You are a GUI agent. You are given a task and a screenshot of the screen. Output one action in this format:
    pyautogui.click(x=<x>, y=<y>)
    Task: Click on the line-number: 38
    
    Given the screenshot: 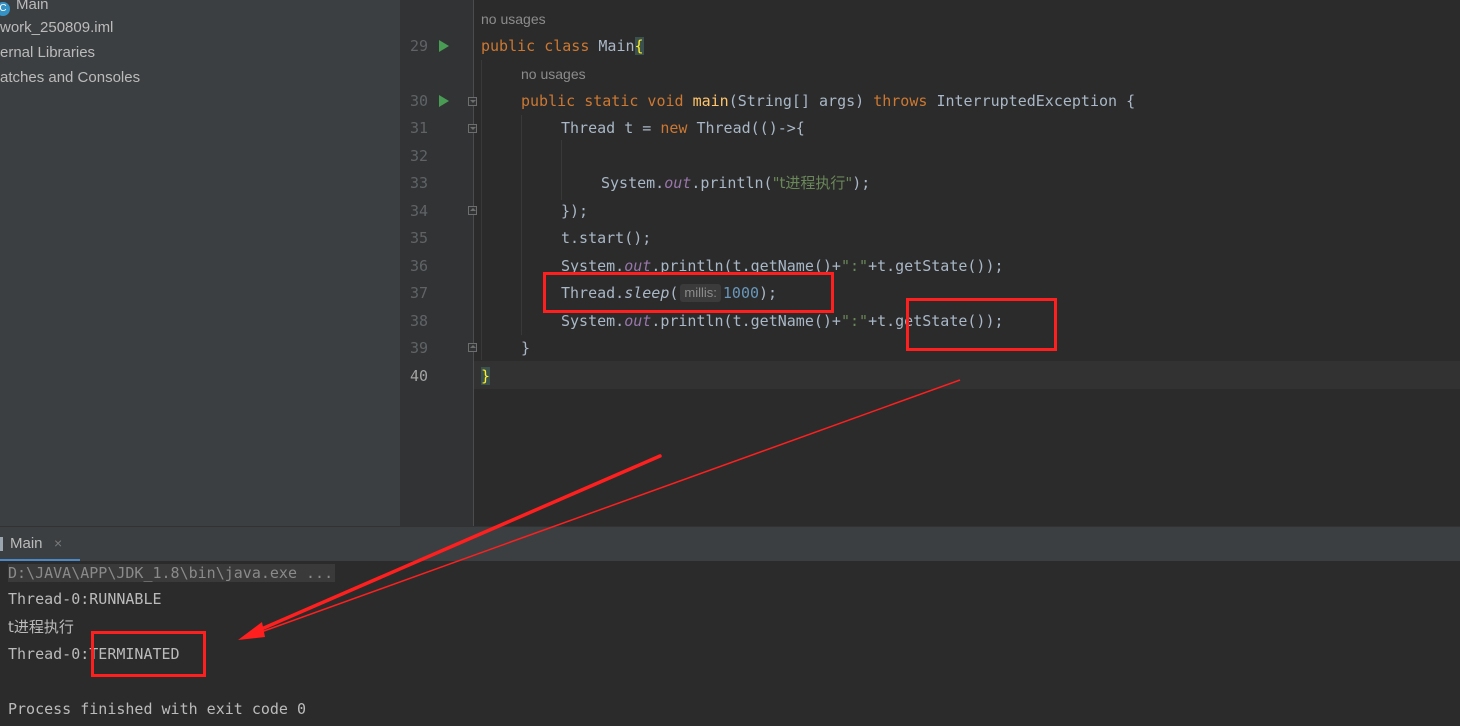 What is the action you would take?
    pyautogui.click(x=418, y=321)
    